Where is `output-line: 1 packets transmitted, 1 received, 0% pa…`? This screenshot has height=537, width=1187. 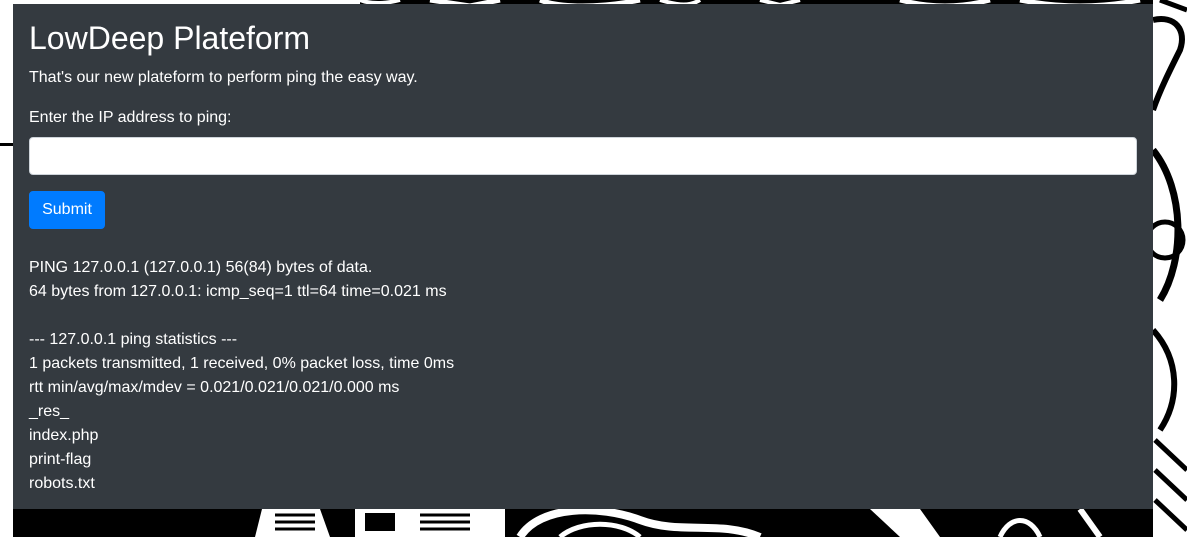 output-line: 1 packets transmitted, 1 received, 0% pa… is located at coordinates (242, 363).